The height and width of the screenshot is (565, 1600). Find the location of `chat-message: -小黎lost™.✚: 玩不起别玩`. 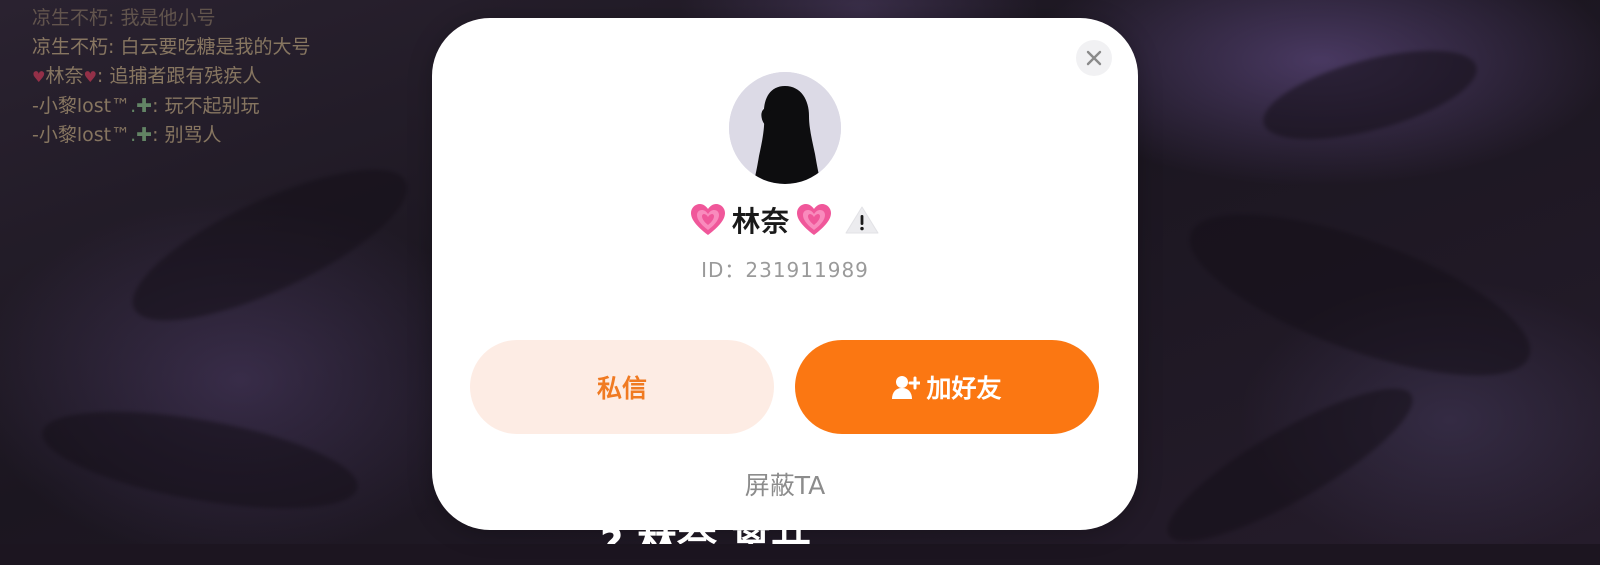

chat-message: -小黎lost™.✚: 玩不起别玩 is located at coordinates (146, 106).